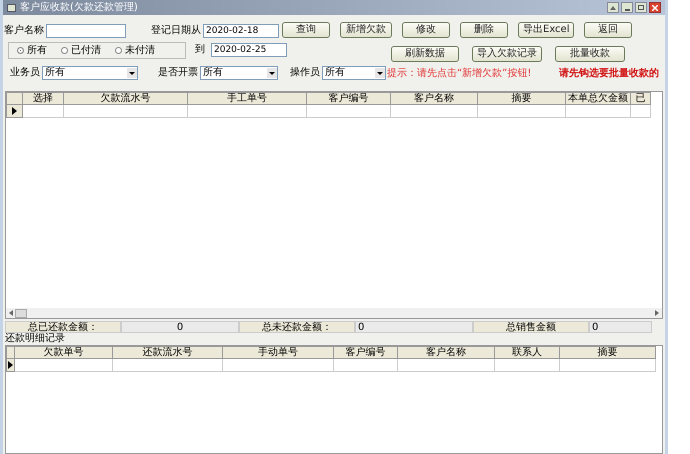  Describe the element at coordinates (86, 31) in the screenshot. I see `customer-field` at that location.